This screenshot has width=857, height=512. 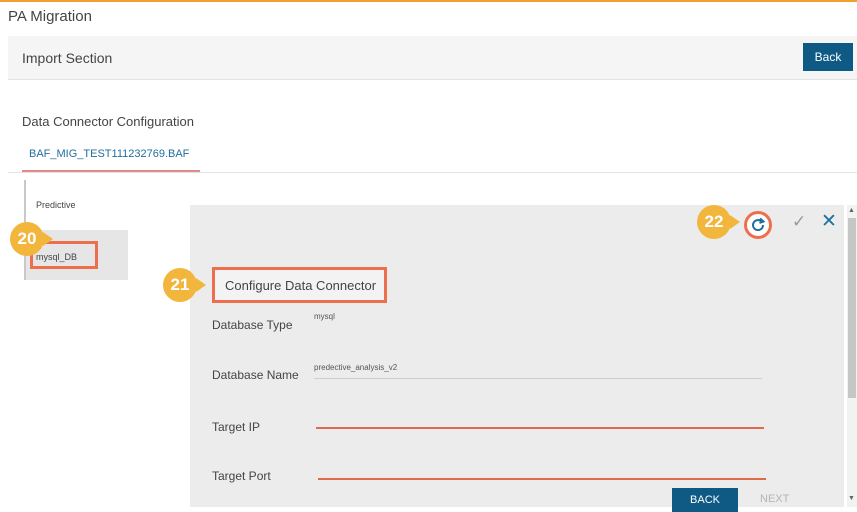 What do you see at coordinates (428, 1) in the screenshot?
I see `top-accent-line` at bounding box center [428, 1].